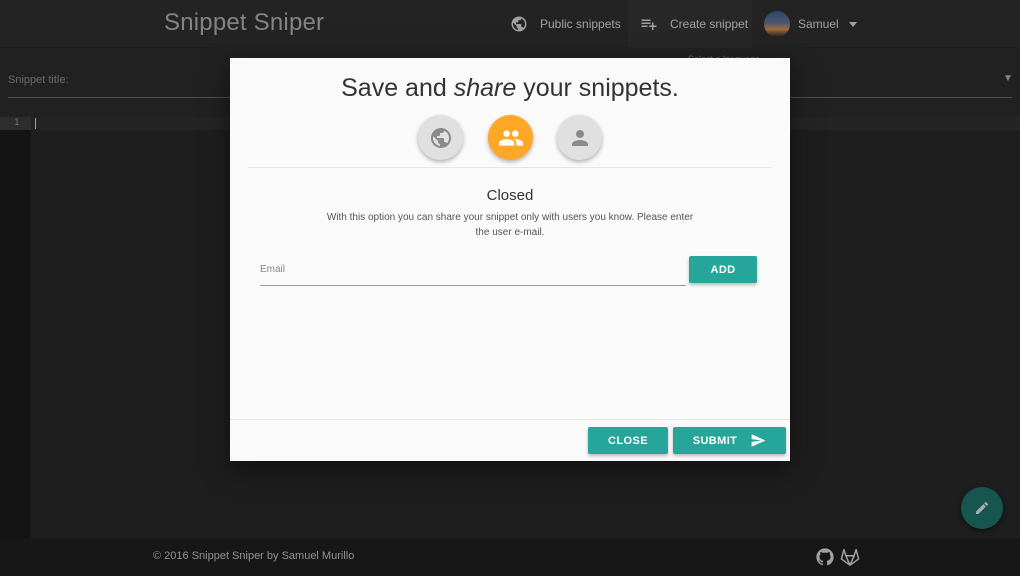  What do you see at coordinates (510, 195) in the screenshot?
I see `share-option-title: Closed` at bounding box center [510, 195].